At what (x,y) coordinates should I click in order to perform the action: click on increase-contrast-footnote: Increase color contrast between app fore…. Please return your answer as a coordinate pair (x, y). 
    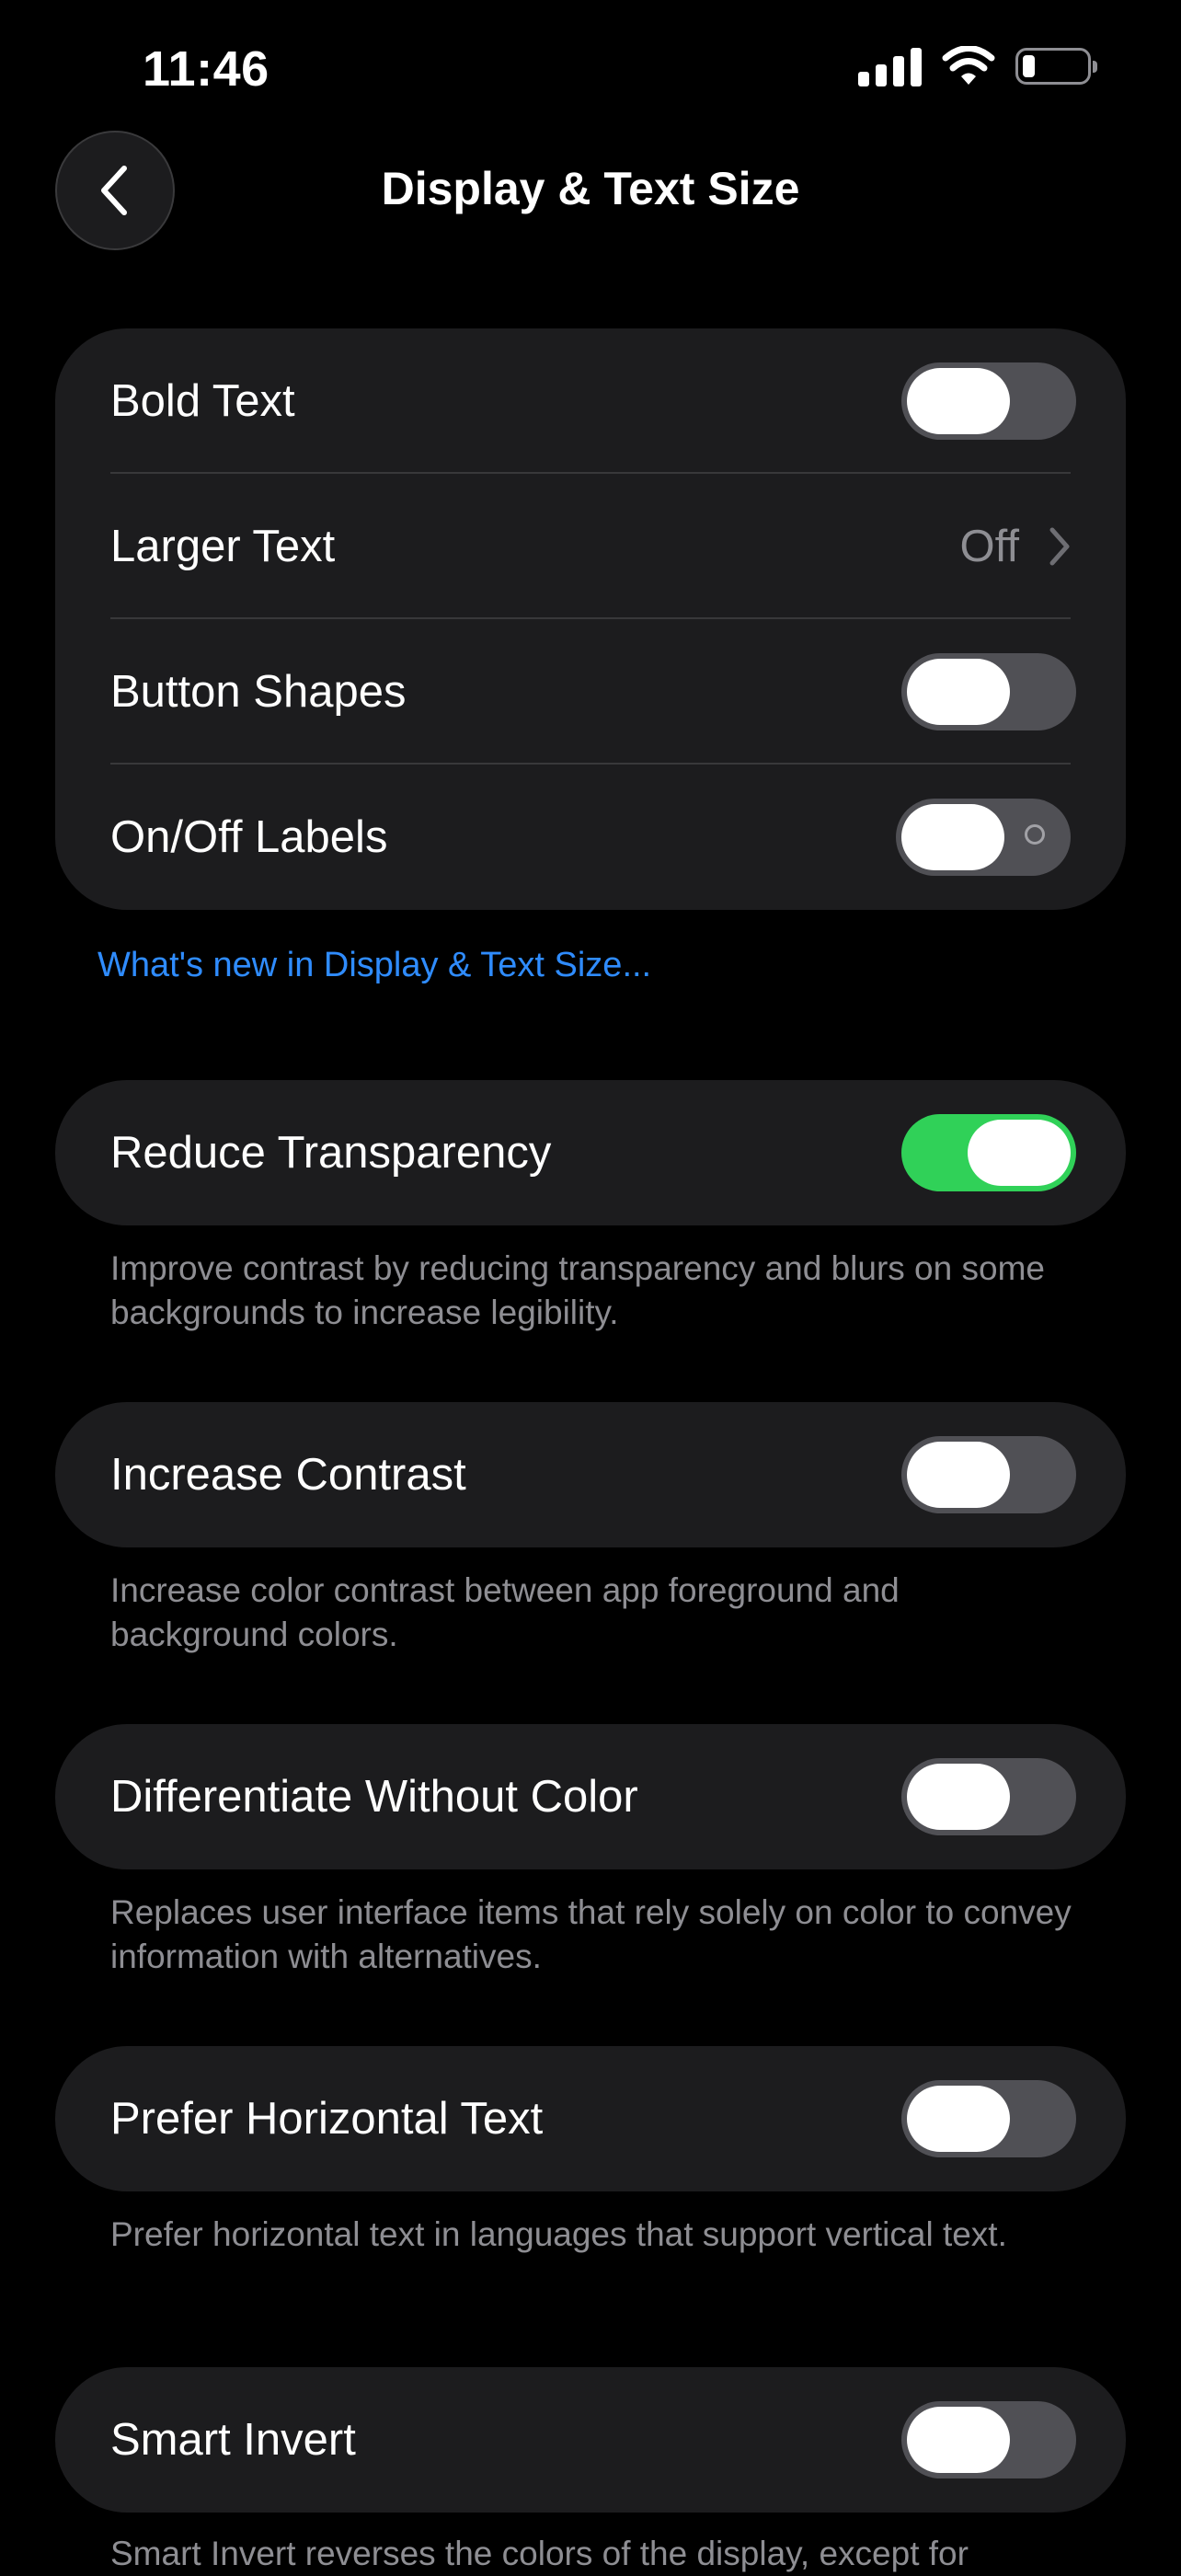
    Looking at the image, I should click on (505, 1612).